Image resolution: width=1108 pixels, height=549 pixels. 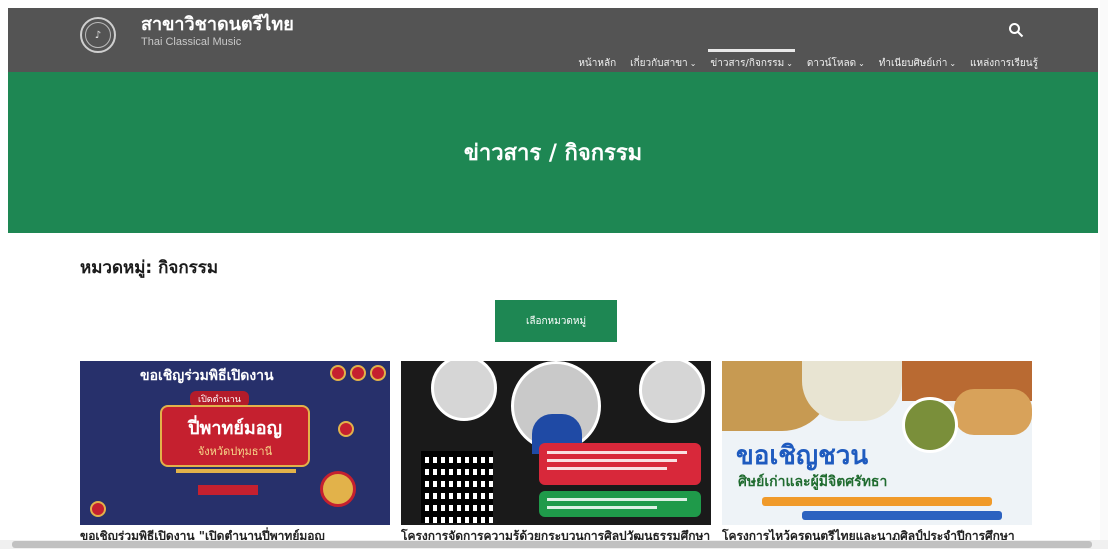 I want to click on poster-title-box: ปี่พาทย์มอญ จังหวัดปทุมธานี, so click(x=235, y=436).